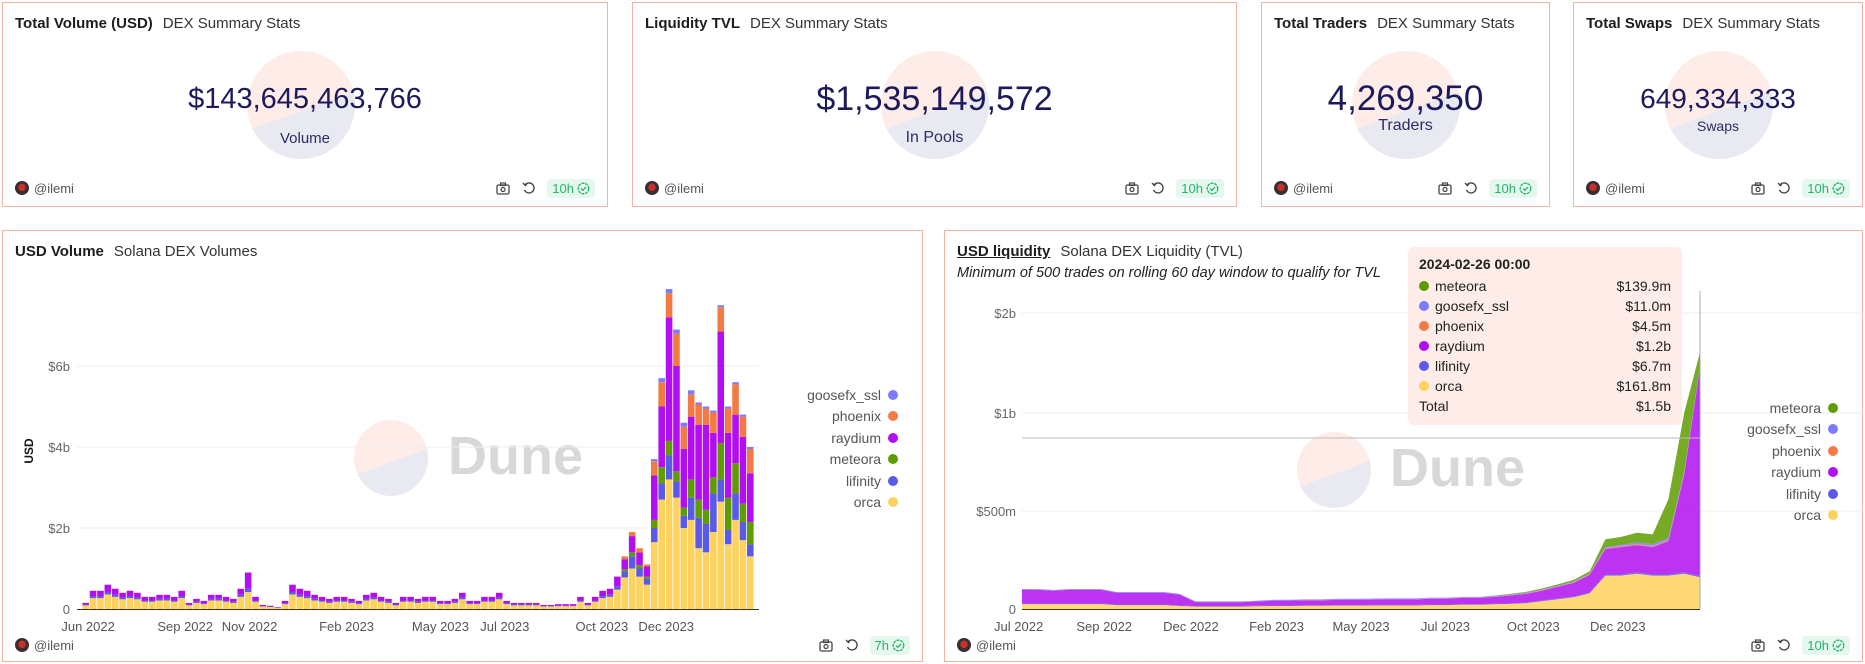 Image resolution: width=1865 pixels, height=664 pixels. What do you see at coordinates (852, 438) in the screenshot?
I see `legend-item-raydium: raydium` at bounding box center [852, 438].